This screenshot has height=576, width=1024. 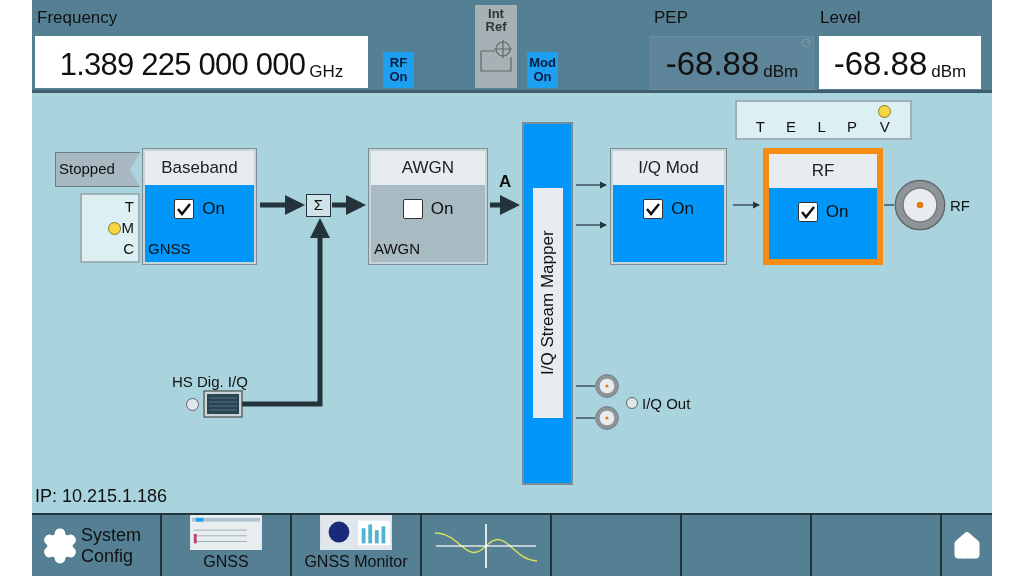 I want to click on indicator-letter: V, so click(x=884, y=127).